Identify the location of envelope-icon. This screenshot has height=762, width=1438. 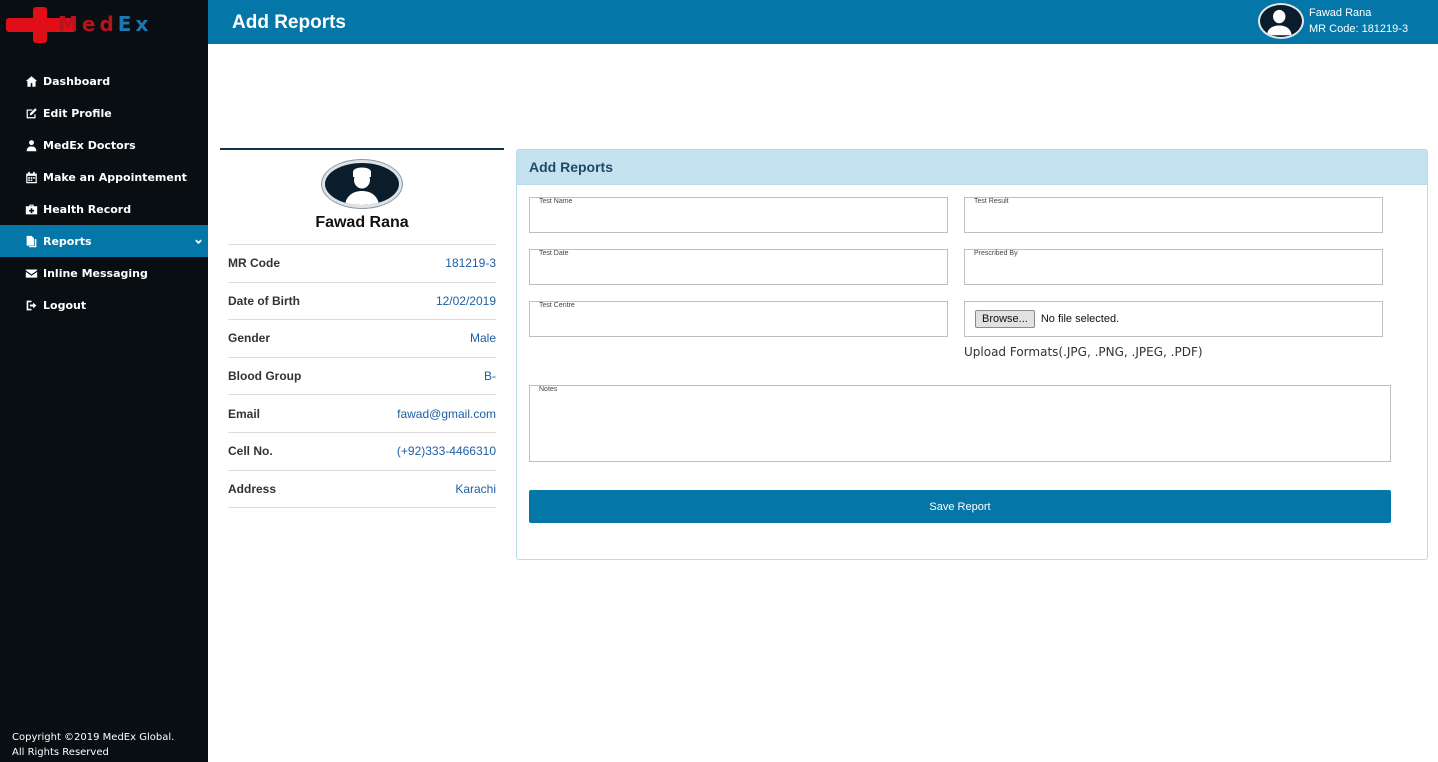
(31, 273).